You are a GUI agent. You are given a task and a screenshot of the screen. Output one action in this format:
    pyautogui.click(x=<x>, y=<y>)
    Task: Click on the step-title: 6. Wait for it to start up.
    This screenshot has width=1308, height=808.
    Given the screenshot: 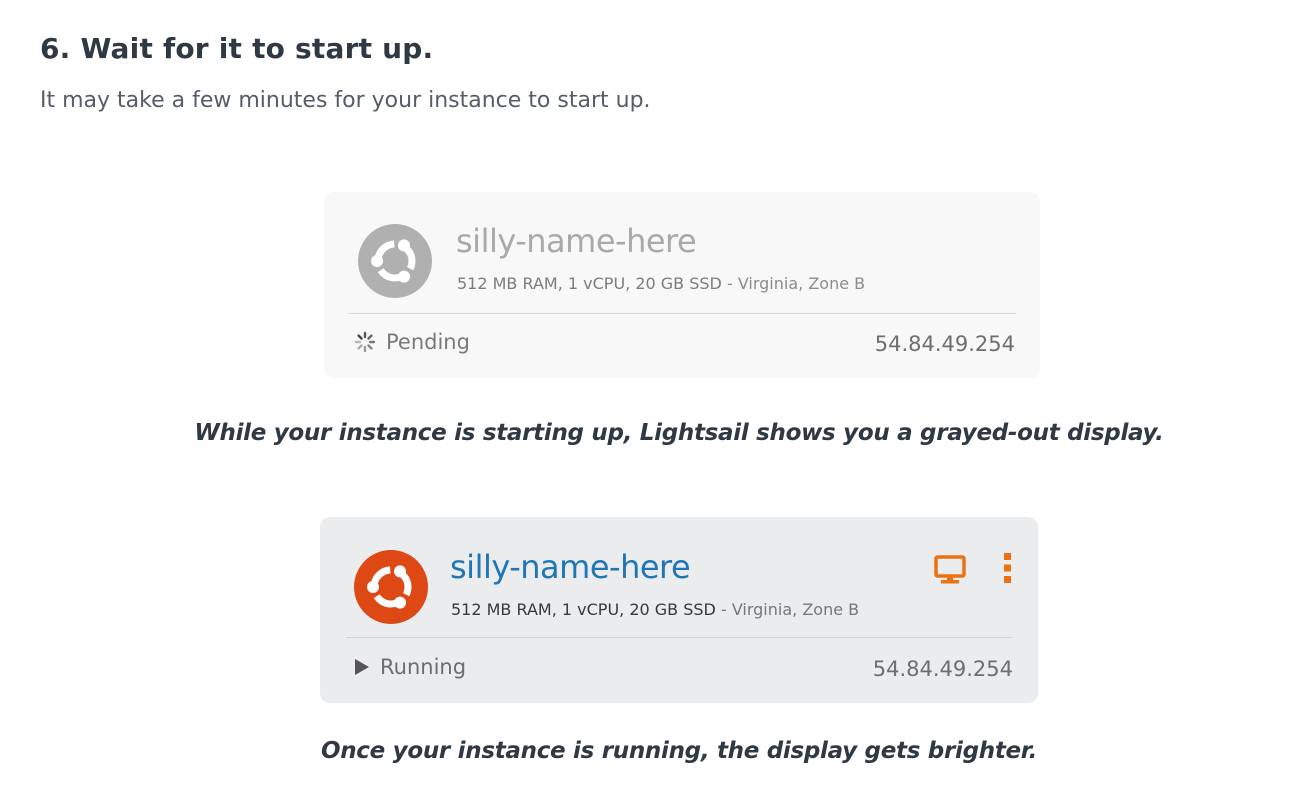 What is the action you would take?
    pyautogui.click(x=237, y=48)
    